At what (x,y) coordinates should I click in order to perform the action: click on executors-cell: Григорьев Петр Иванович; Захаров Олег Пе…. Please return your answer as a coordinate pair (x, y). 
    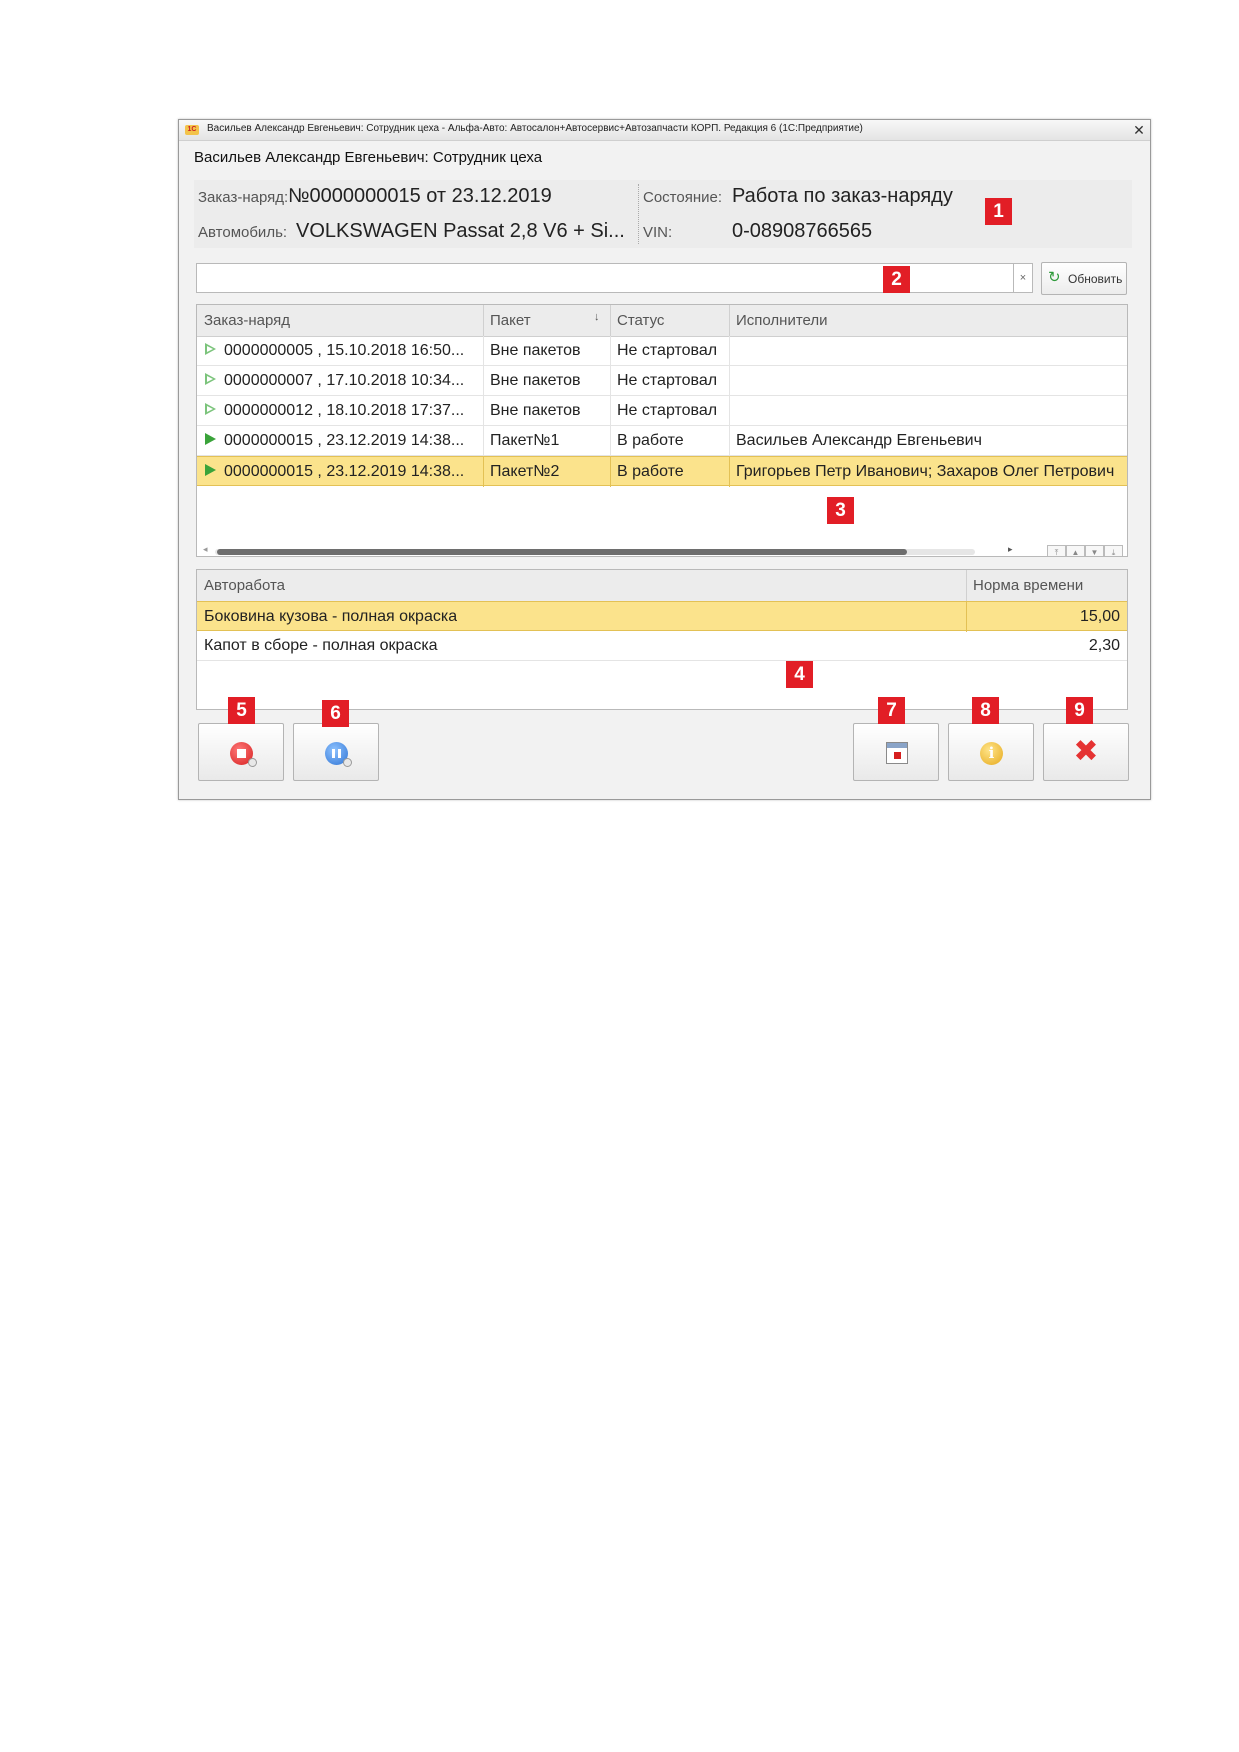
    Looking at the image, I should click on (925, 471).